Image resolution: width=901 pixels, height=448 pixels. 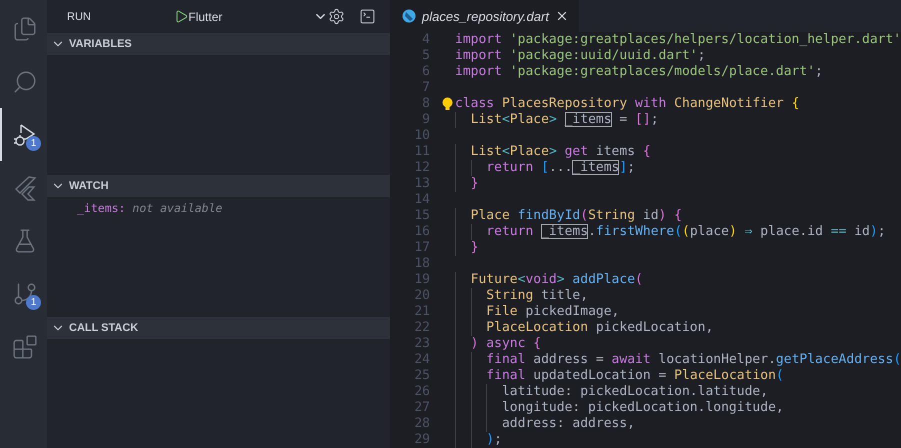 What do you see at coordinates (24, 187) in the screenshot?
I see `flutter-icon` at bounding box center [24, 187].